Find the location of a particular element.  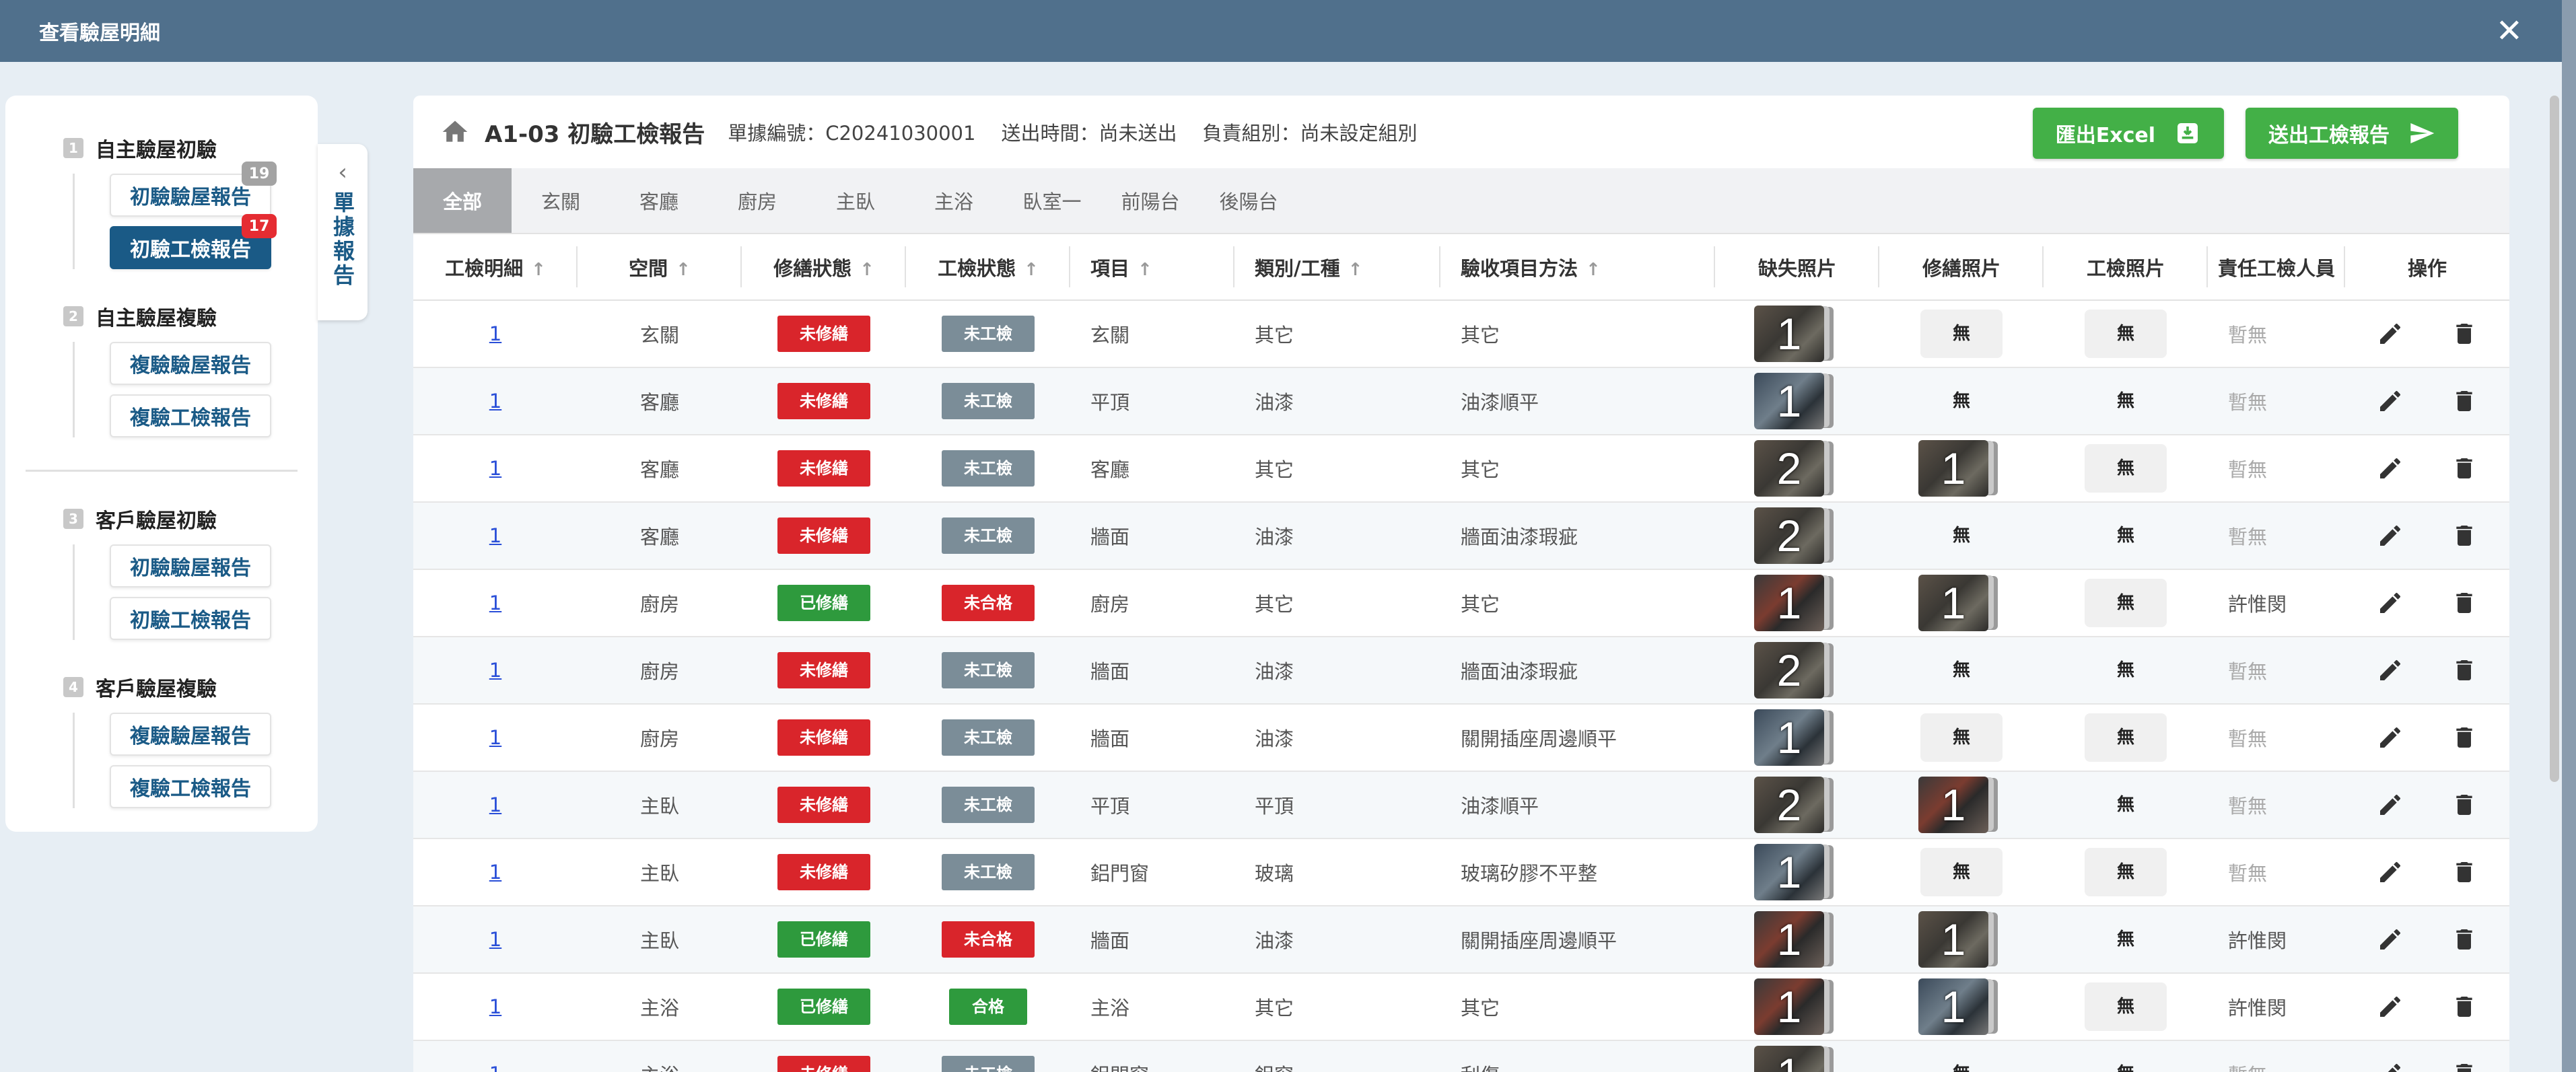

space-tab: 後陽台 is located at coordinates (1248, 201).